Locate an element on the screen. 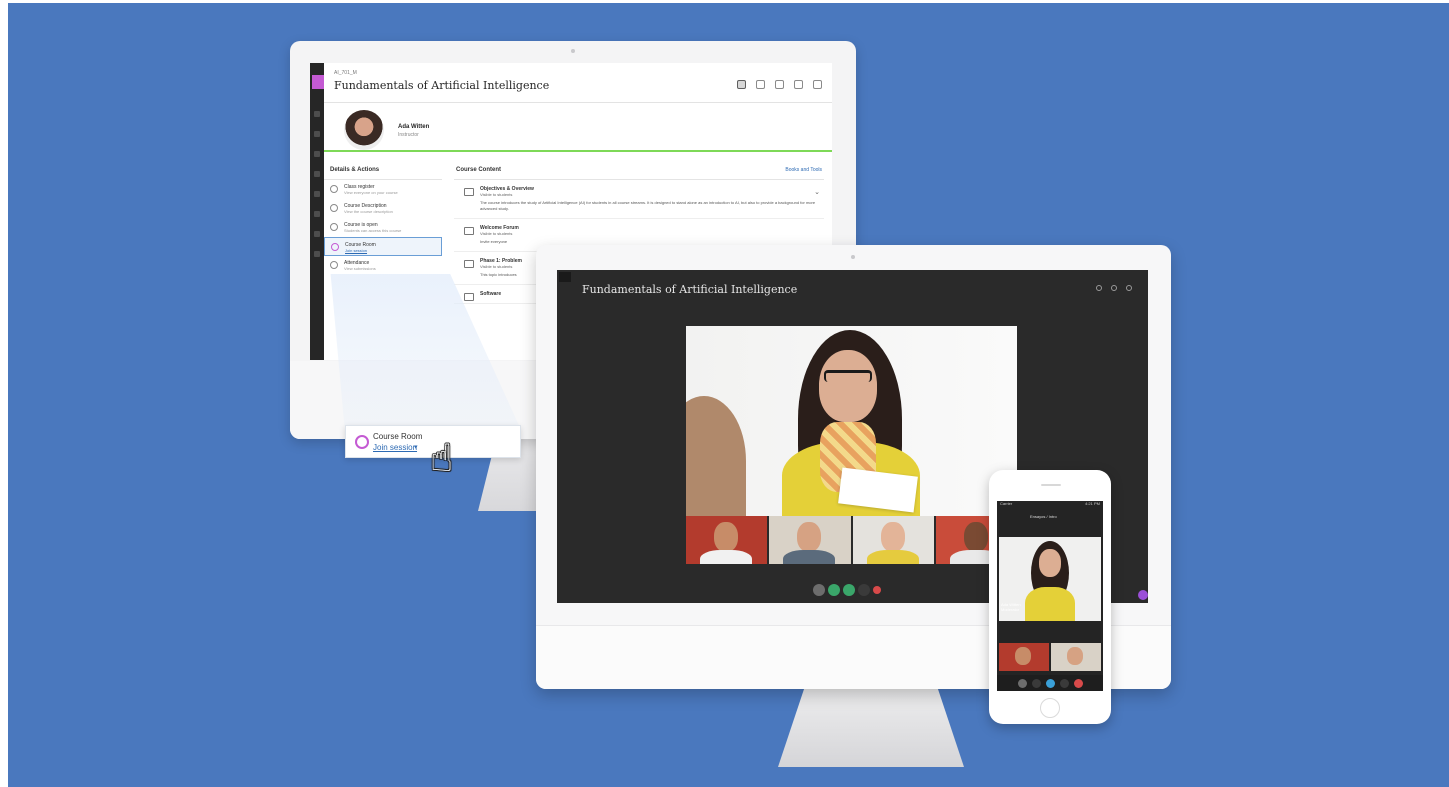 Image resolution: width=1449 pixels, height=787 pixels. document-icon is located at coordinates (469, 297).